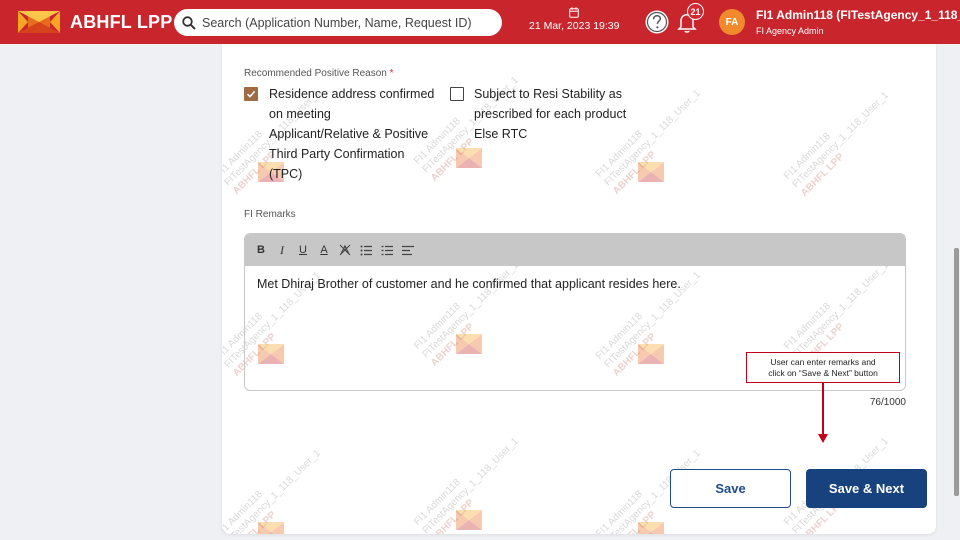  Describe the element at coordinates (39, 22) in the screenshot. I see `abhfl-logo` at that location.